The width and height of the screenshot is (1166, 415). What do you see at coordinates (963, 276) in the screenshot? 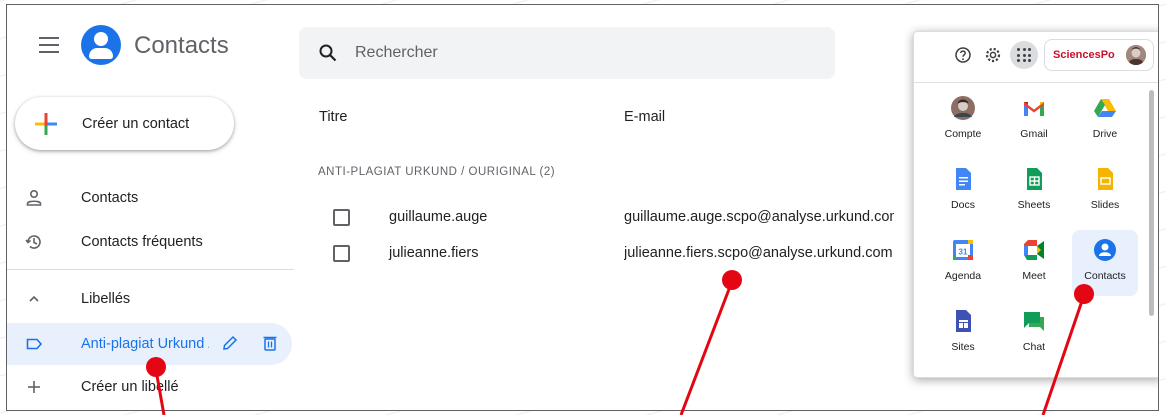
I see `app-label: Agenda` at bounding box center [963, 276].